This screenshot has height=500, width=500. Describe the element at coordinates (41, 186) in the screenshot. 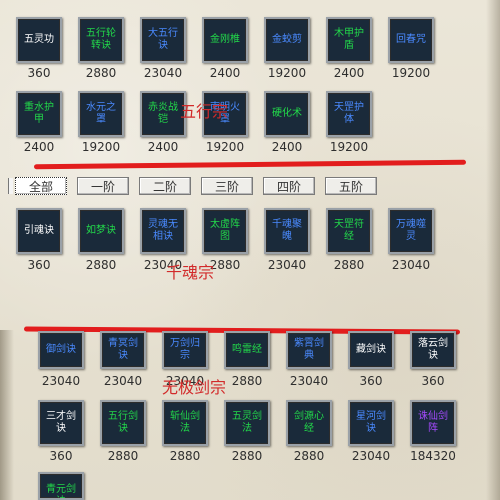

I see `tab-all: 全部` at that location.